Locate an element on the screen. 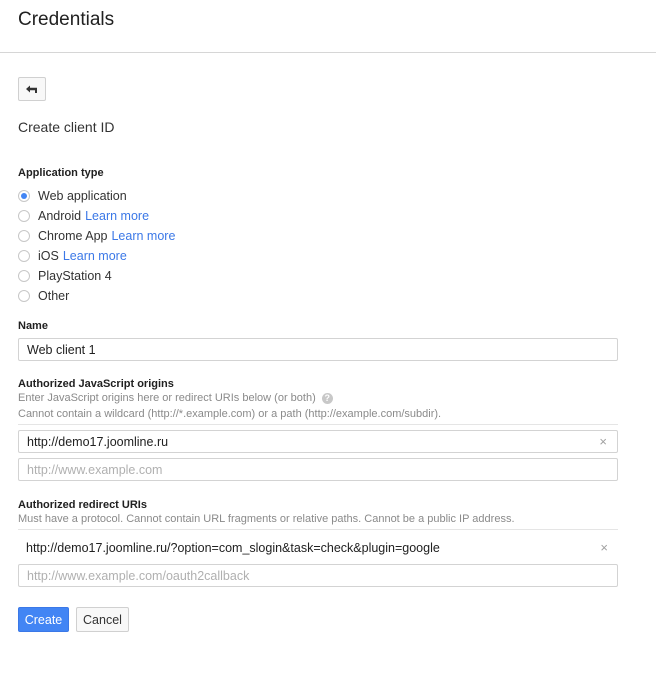 This screenshot has width=656, height=679. page-title: Credentials is located at coordinates (66, 19).